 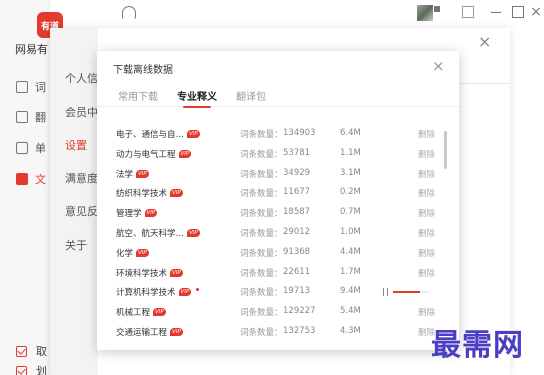 I want to click on new-dot-icon, so click(x=198, y=289).